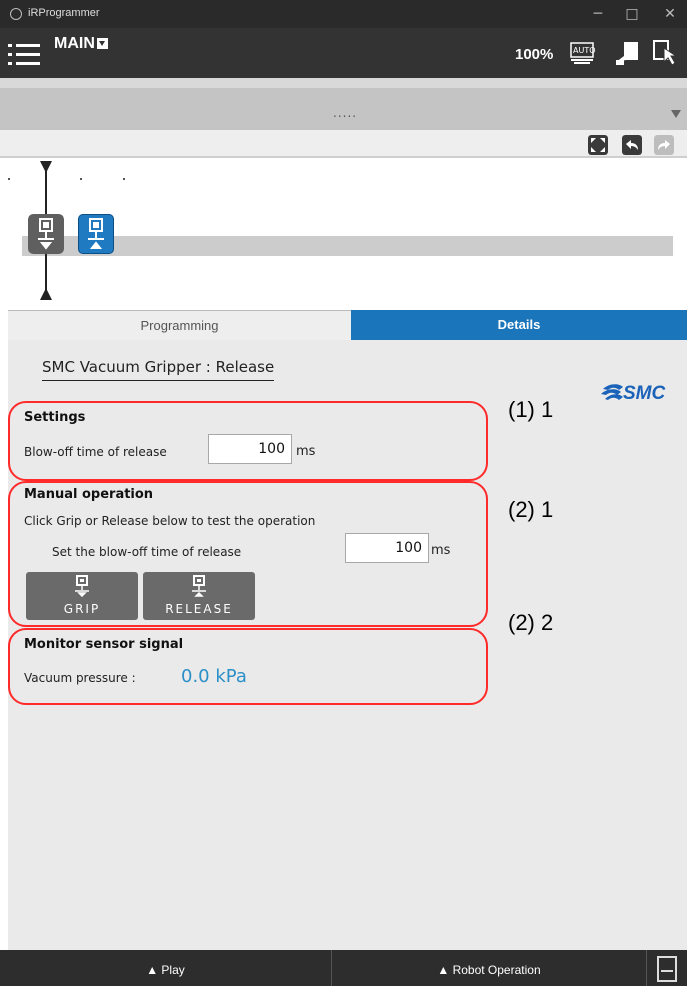 This screenshot has height=986, width=687. I want to click on timeline-track, so click(347, 246).